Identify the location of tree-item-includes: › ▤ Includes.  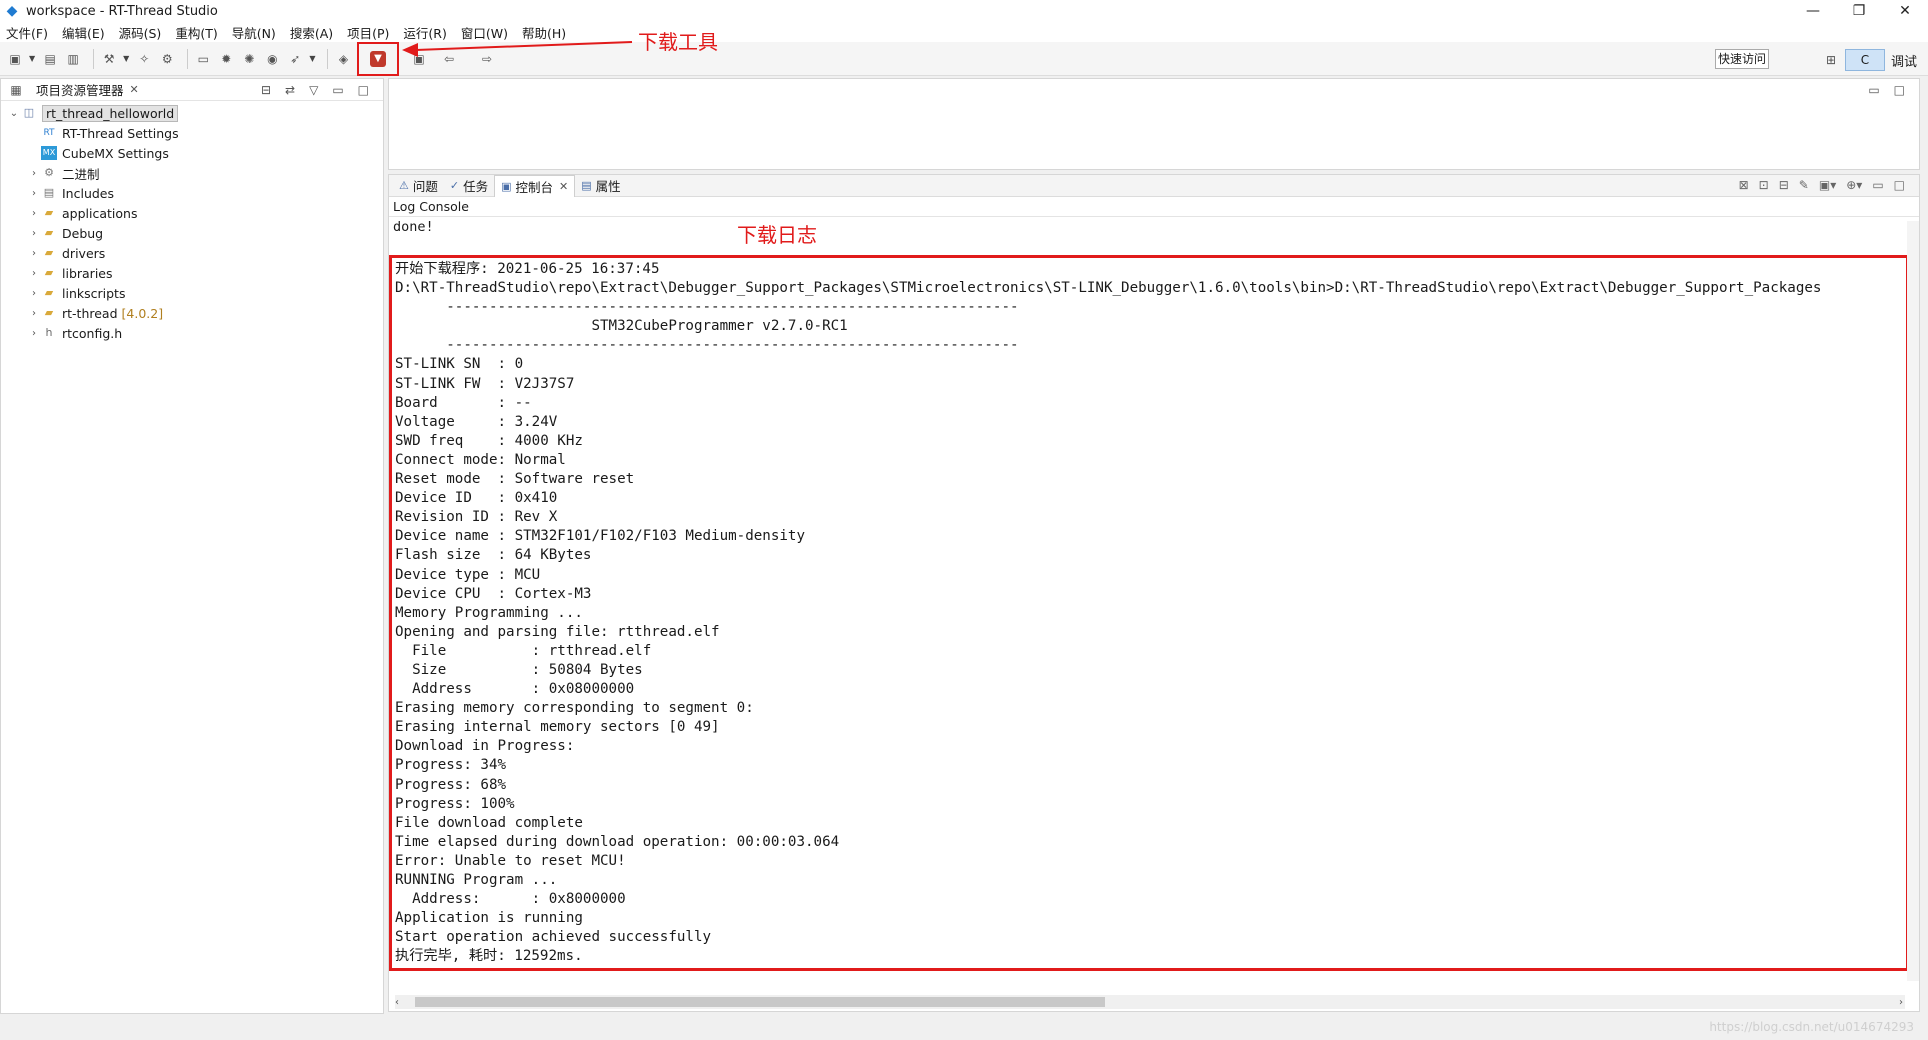
(192, 193).